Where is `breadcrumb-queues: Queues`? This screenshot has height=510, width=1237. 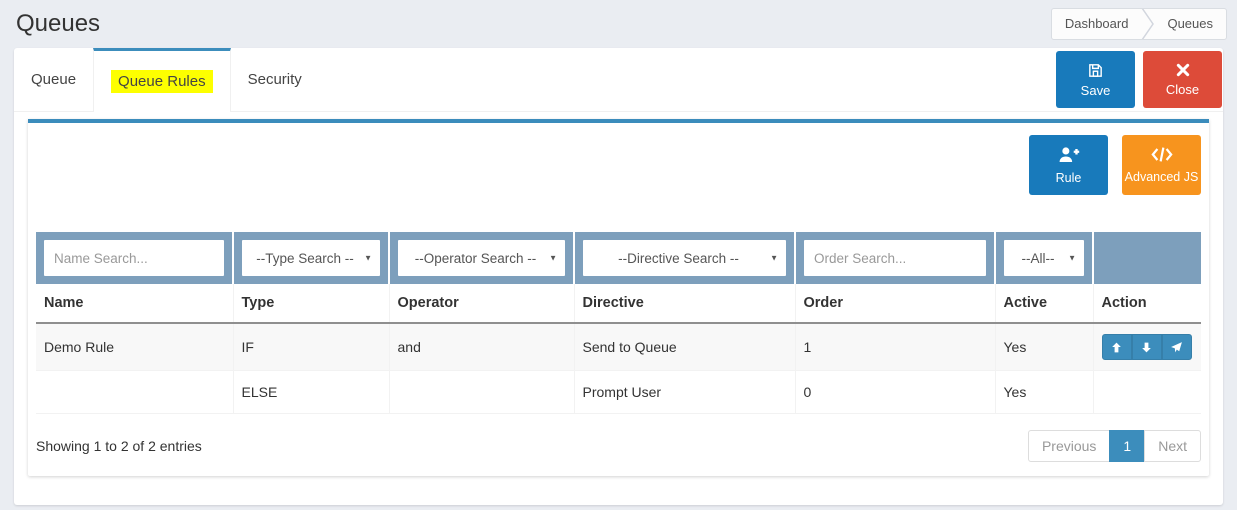
breadcrumb-queues: Queues is located at coordinates (1190, 24).